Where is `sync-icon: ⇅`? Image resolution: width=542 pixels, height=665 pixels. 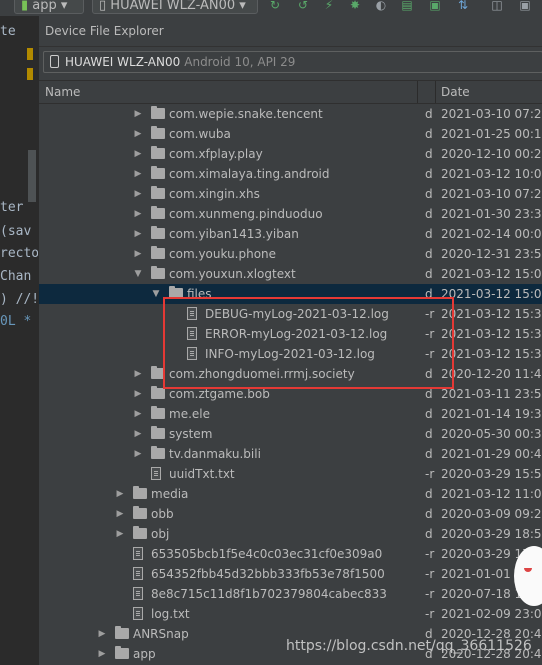 sync-icon: ⇅ is located at coordinates (463, 6).